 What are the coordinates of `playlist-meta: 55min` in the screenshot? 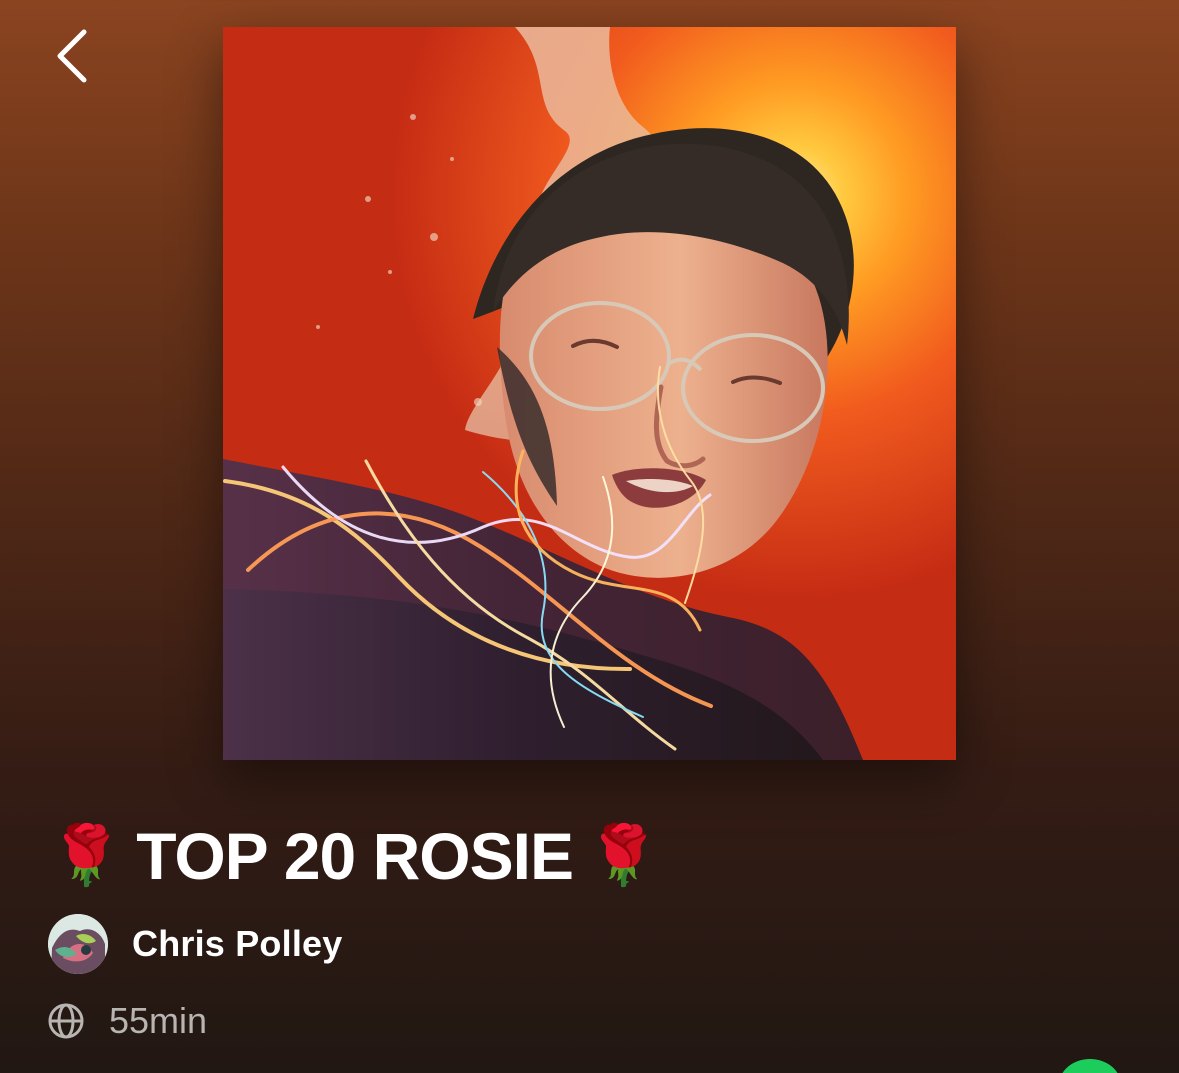 It's located at (127, 1021).